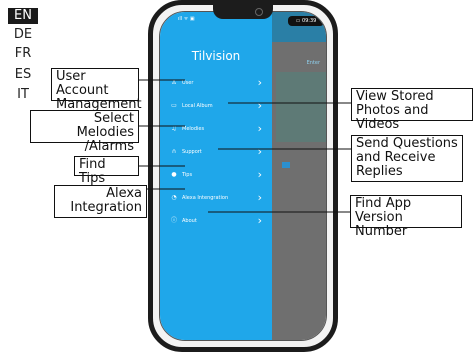 This screenshot has width=475, height=356. What do you see at coordinates (406, 217) in the screenshot?
I see `callout-about: Find App Version Number` at bounding box center [406, 217].